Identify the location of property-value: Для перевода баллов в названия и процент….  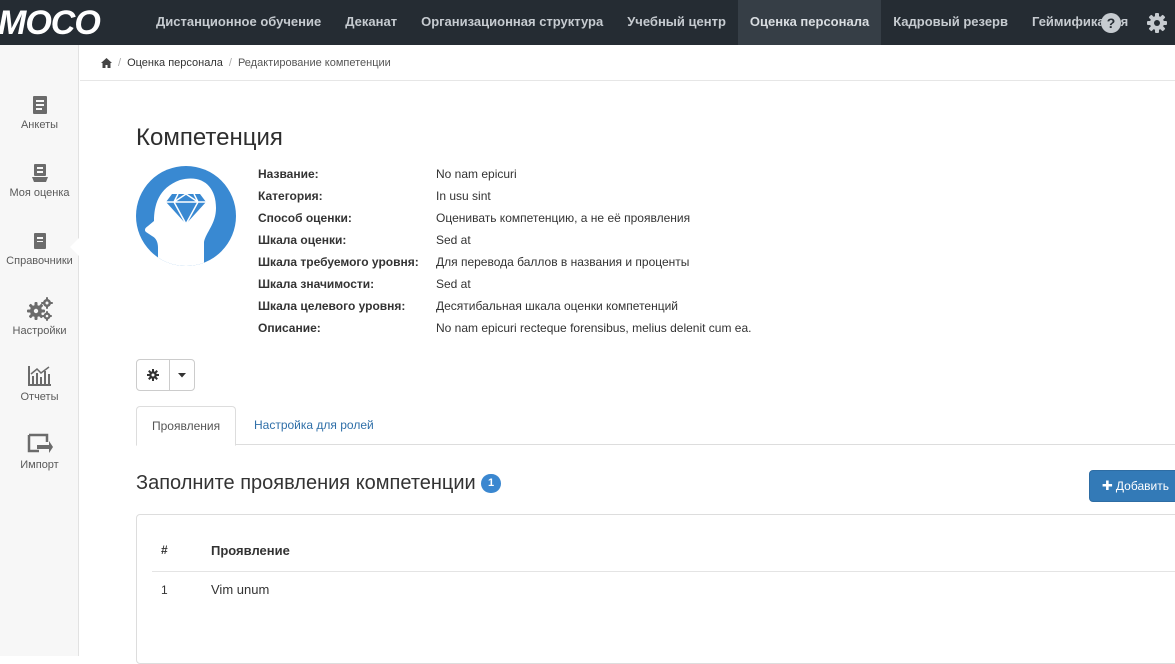
(563, 262).